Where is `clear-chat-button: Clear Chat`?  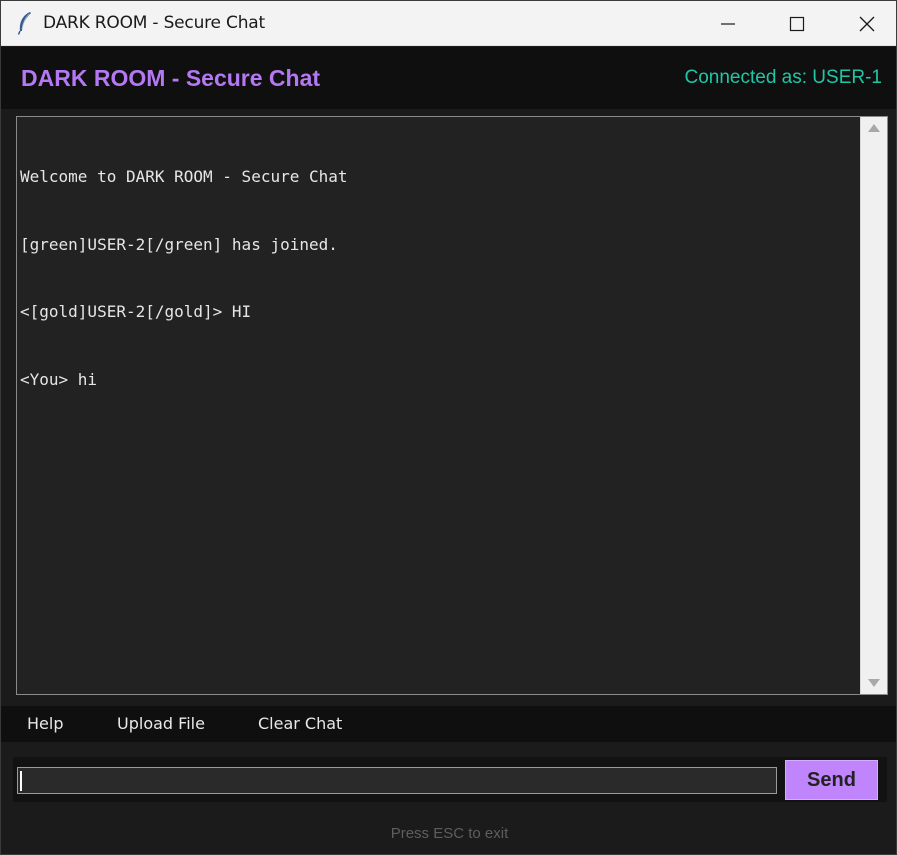 clear-chat-button: Clear Chat is located at coordinates (300, 723).